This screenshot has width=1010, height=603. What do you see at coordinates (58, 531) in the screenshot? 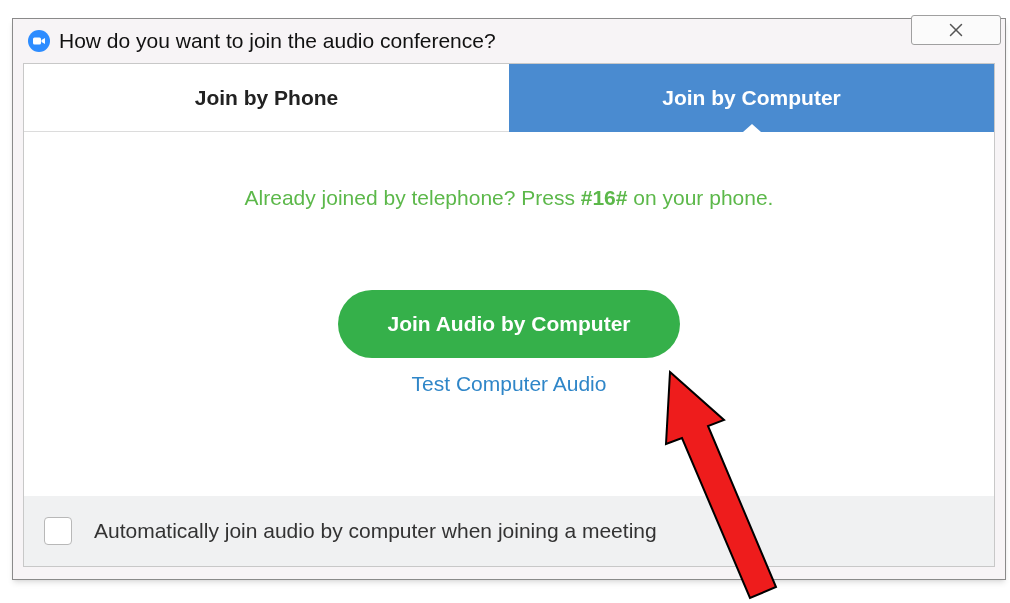
I see `auto-join-checkbox` at bounding box center [58, 531].